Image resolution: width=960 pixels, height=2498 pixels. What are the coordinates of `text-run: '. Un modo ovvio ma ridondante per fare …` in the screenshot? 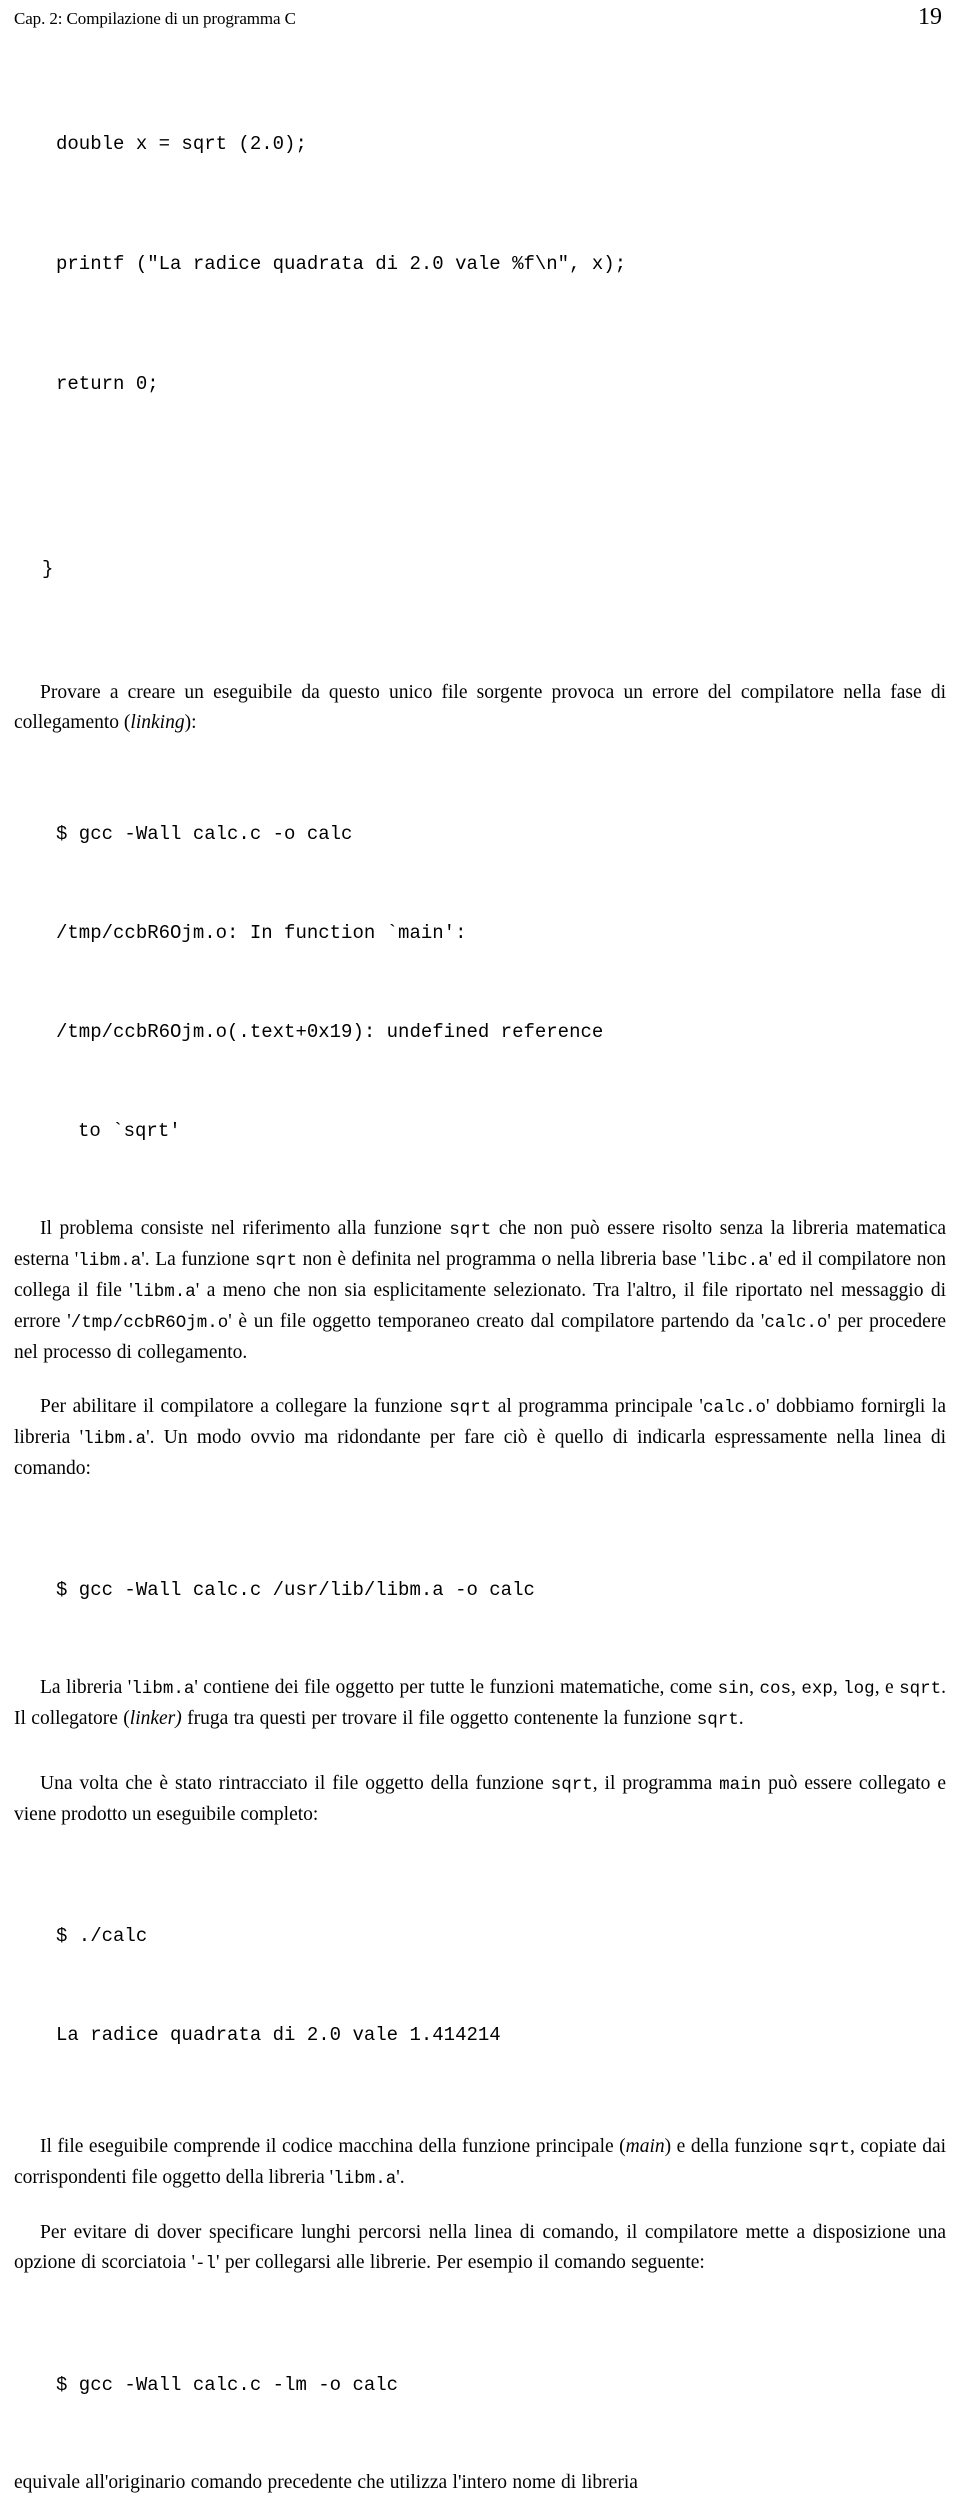 It's located at (480, 1453).